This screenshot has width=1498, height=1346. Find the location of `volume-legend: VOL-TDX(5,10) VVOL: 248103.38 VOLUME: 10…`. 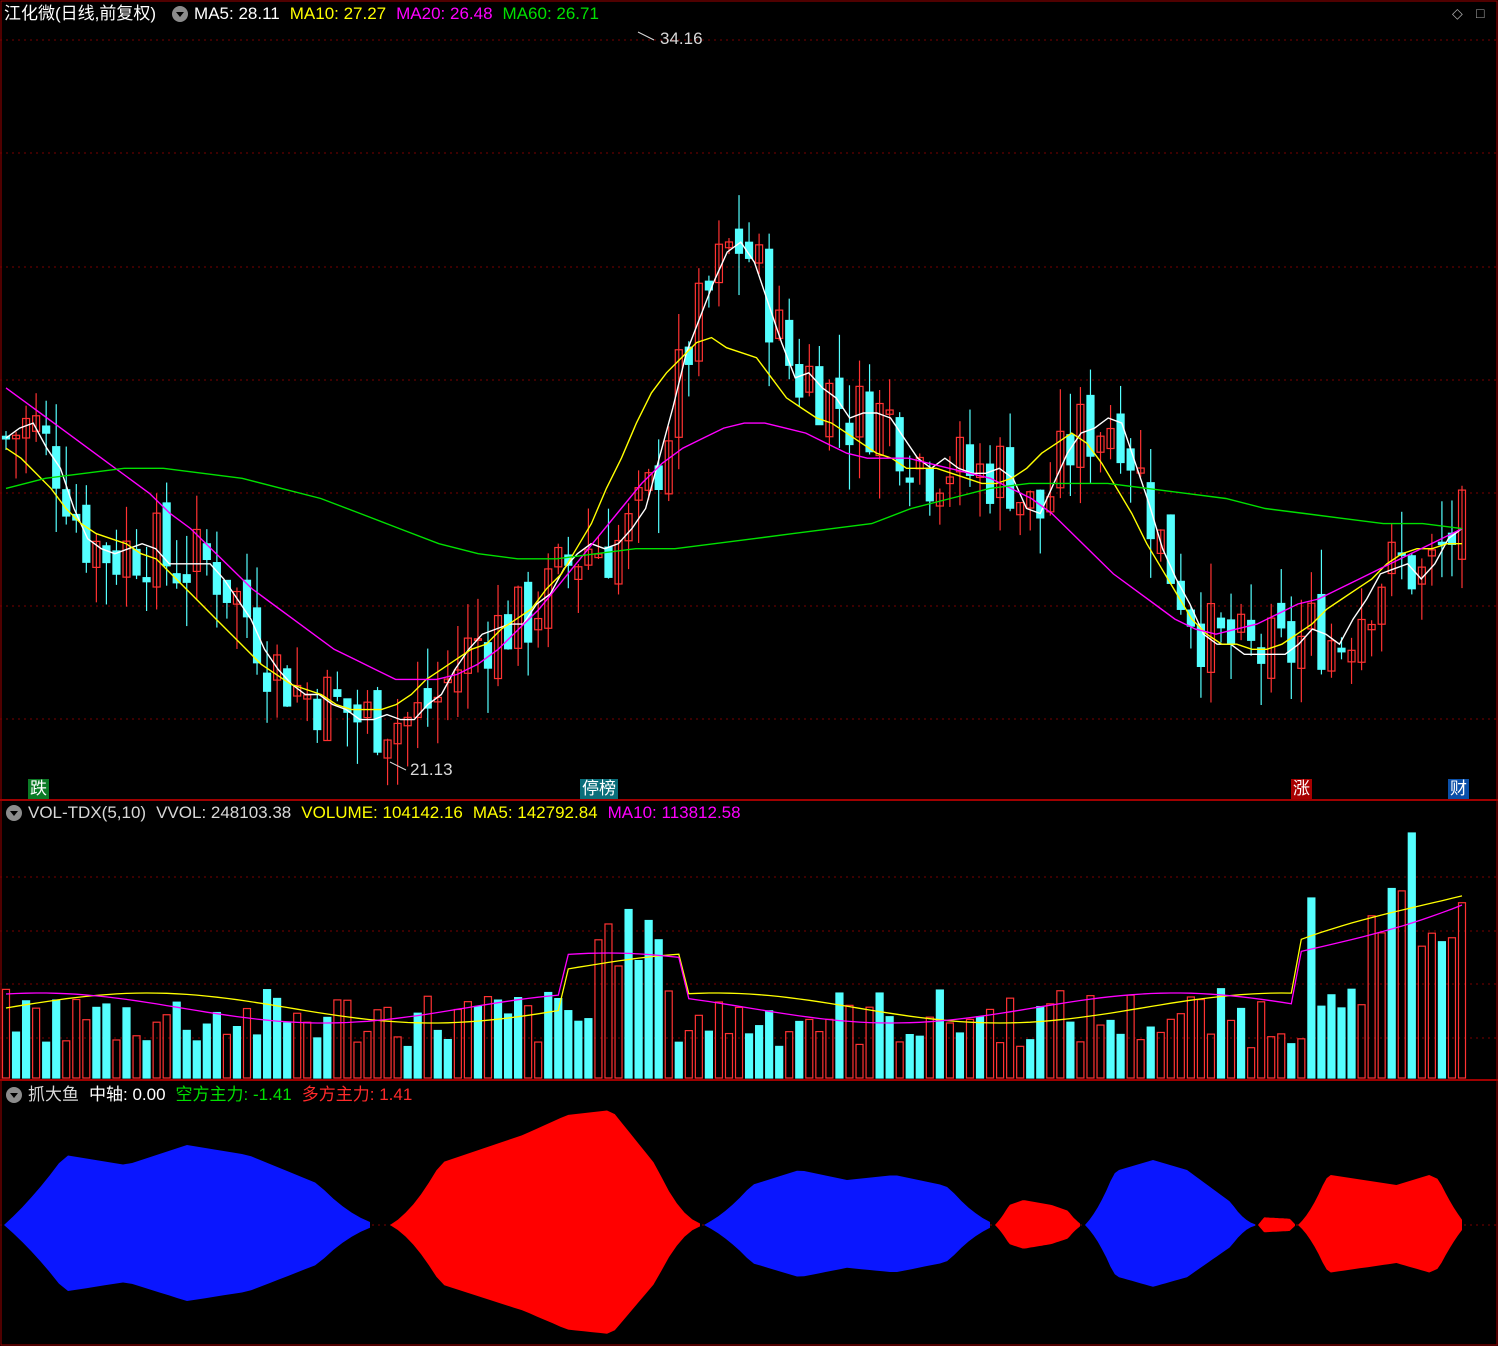

volume-legend: VOL-TDX(5,10) VVOL: 248103.38 VOLUME: 10… is located at coordinates (375, 813).